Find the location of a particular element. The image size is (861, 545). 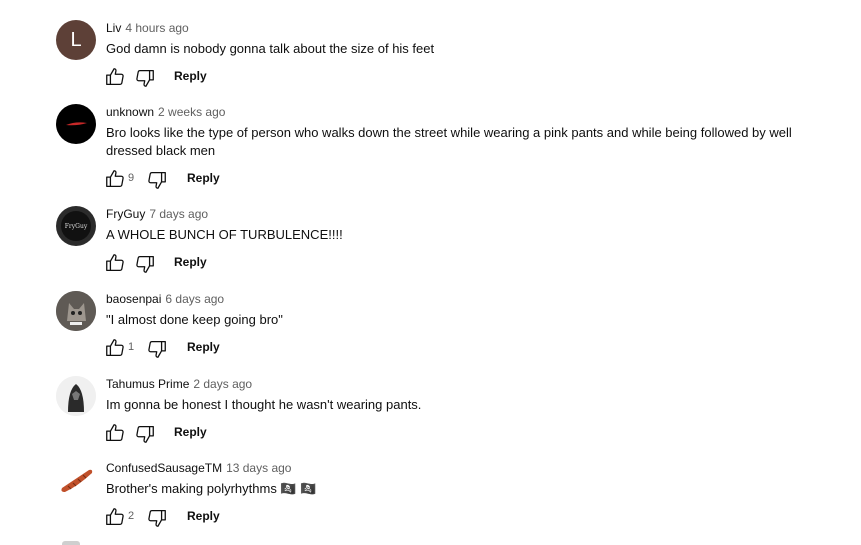

avatar-label: FryGuy is located at coordinates (76, 226).